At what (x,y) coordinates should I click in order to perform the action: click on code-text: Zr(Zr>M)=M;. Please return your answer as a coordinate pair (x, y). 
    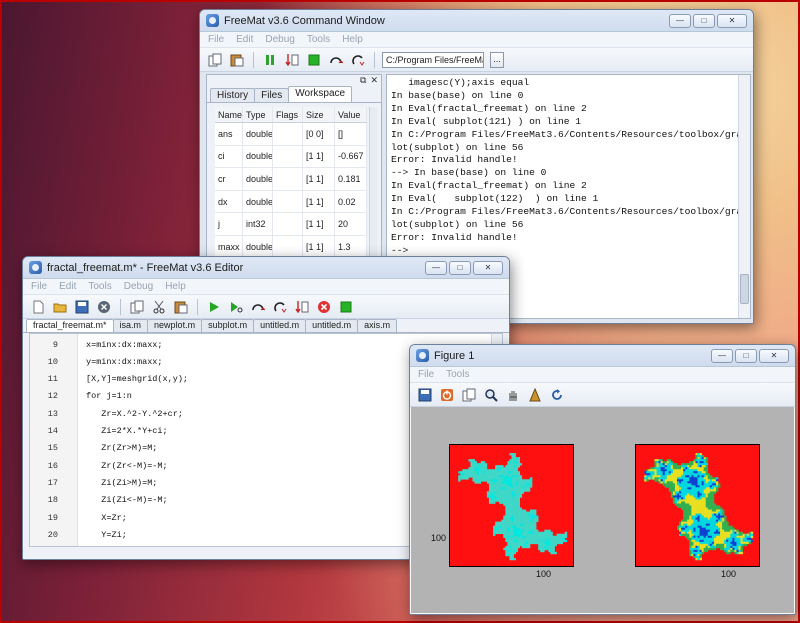
    Looking at the image, I should click on (122, 448).